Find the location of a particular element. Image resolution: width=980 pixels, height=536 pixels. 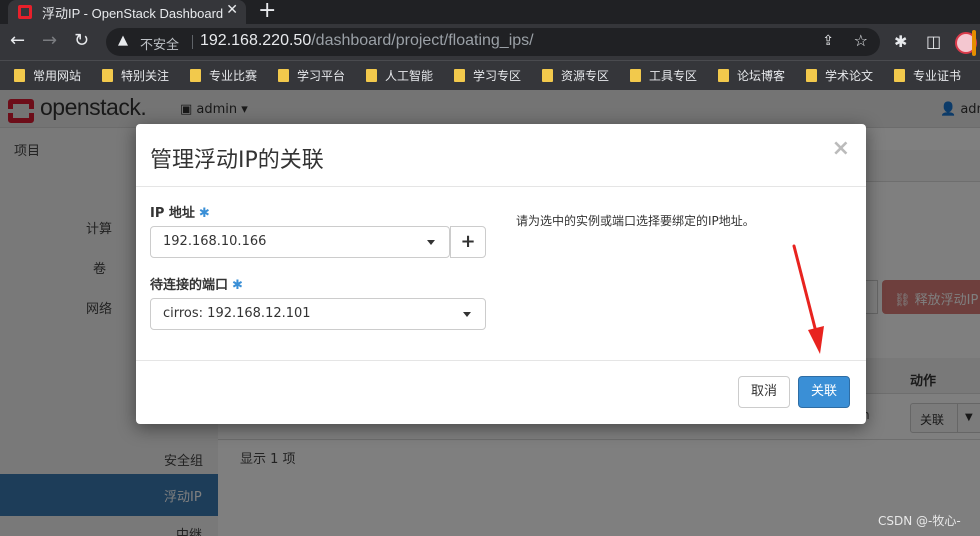

browser-tab-bar: 浮动IP - OpenStack Dashboard ✕ + is located at coordinates (490, 12).